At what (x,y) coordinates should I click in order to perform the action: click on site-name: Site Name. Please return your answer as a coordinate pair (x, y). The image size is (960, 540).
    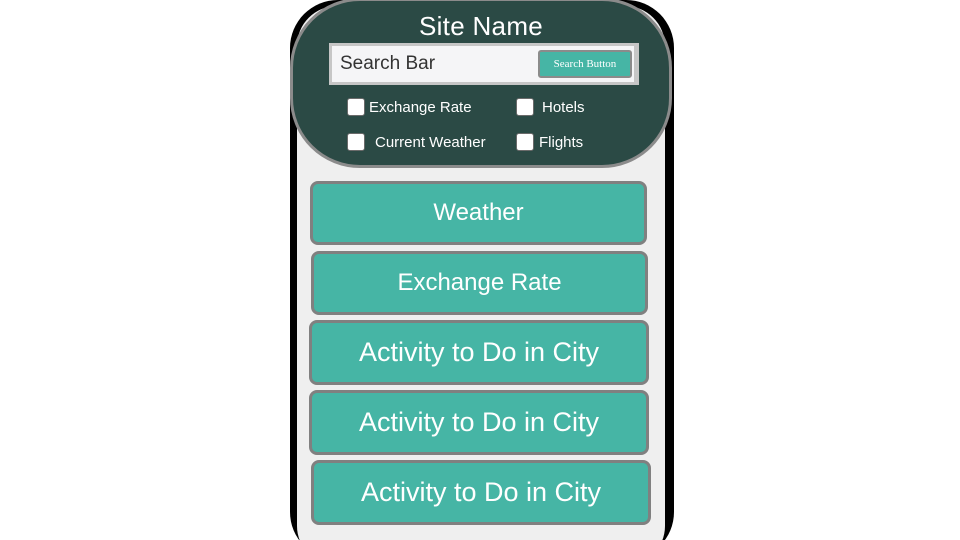
    Looking at the image, I should click on (481, 26).